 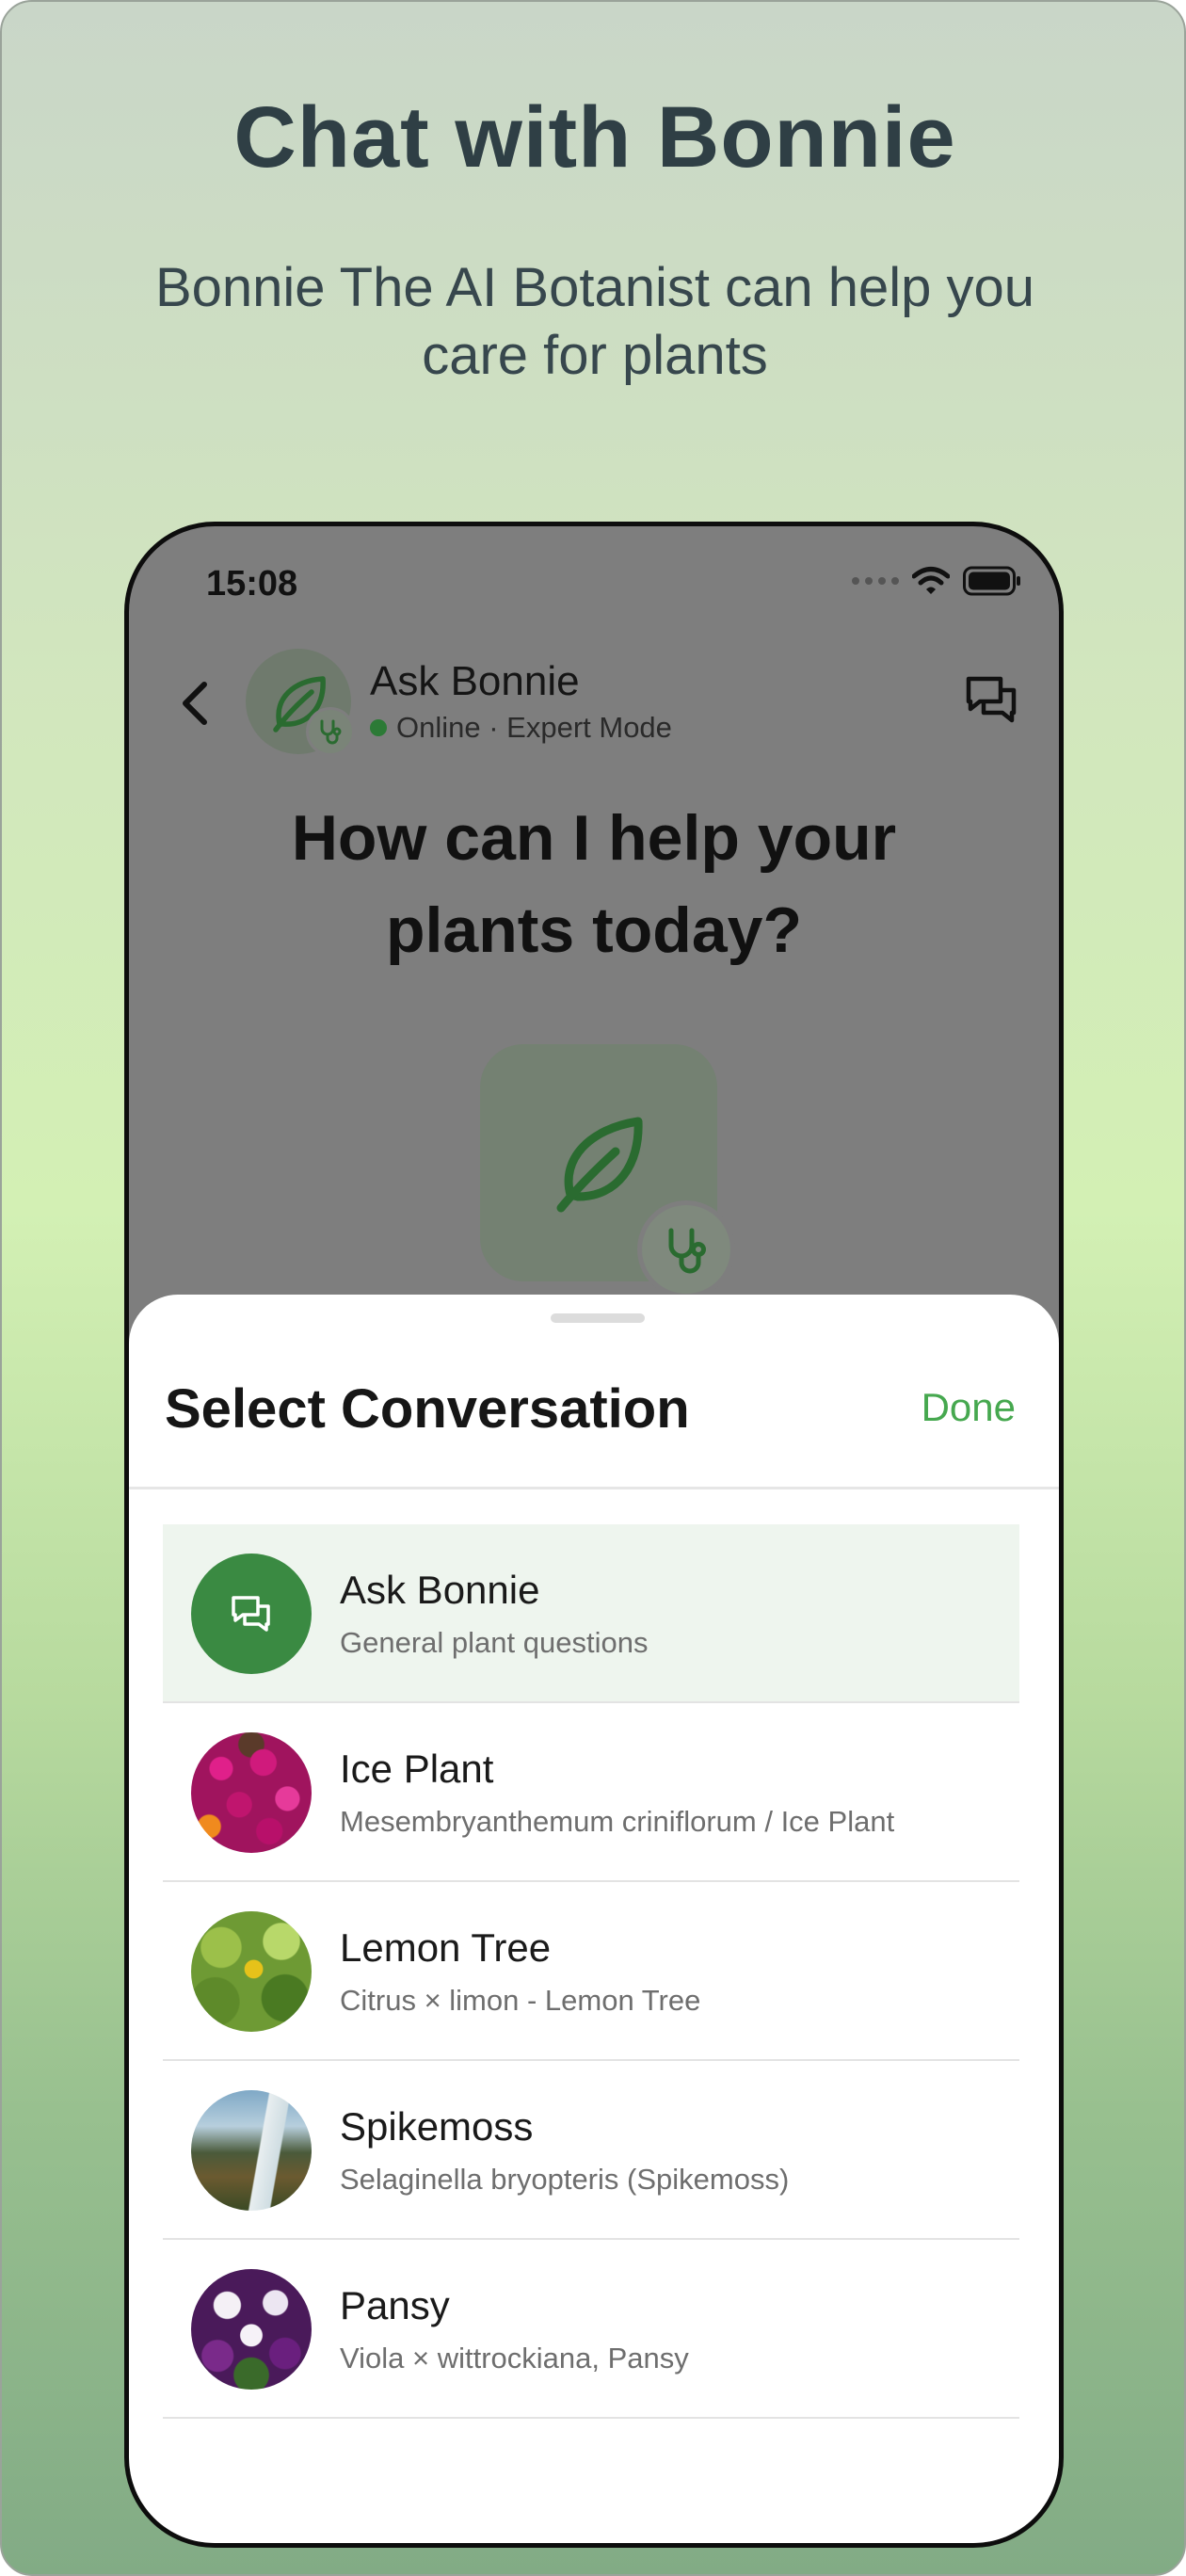 I want to click on conversation-item-ask-bonnie: Ask Bonnie General plant questions, so click(x=591, y=1613).